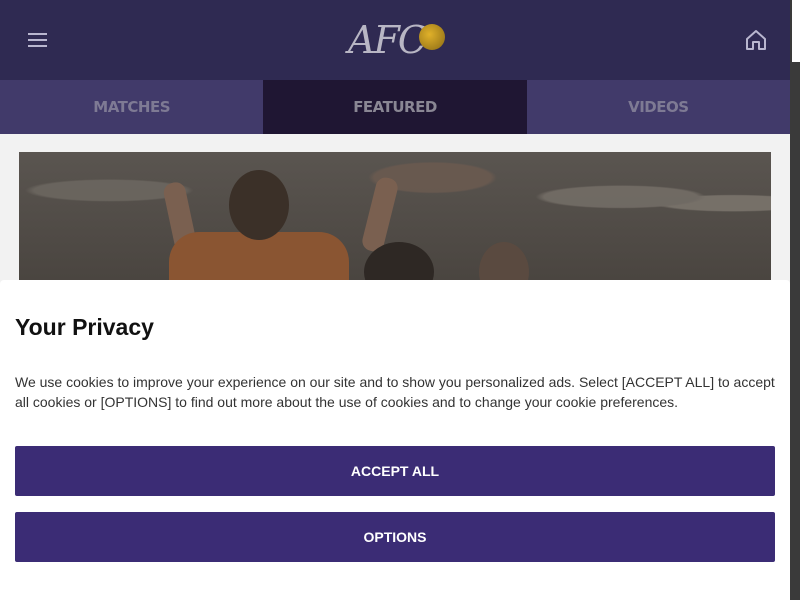  Describe the element at coordinates (132, 107) in the screenshot. I see `tab-matches: MATCHES` at that location.